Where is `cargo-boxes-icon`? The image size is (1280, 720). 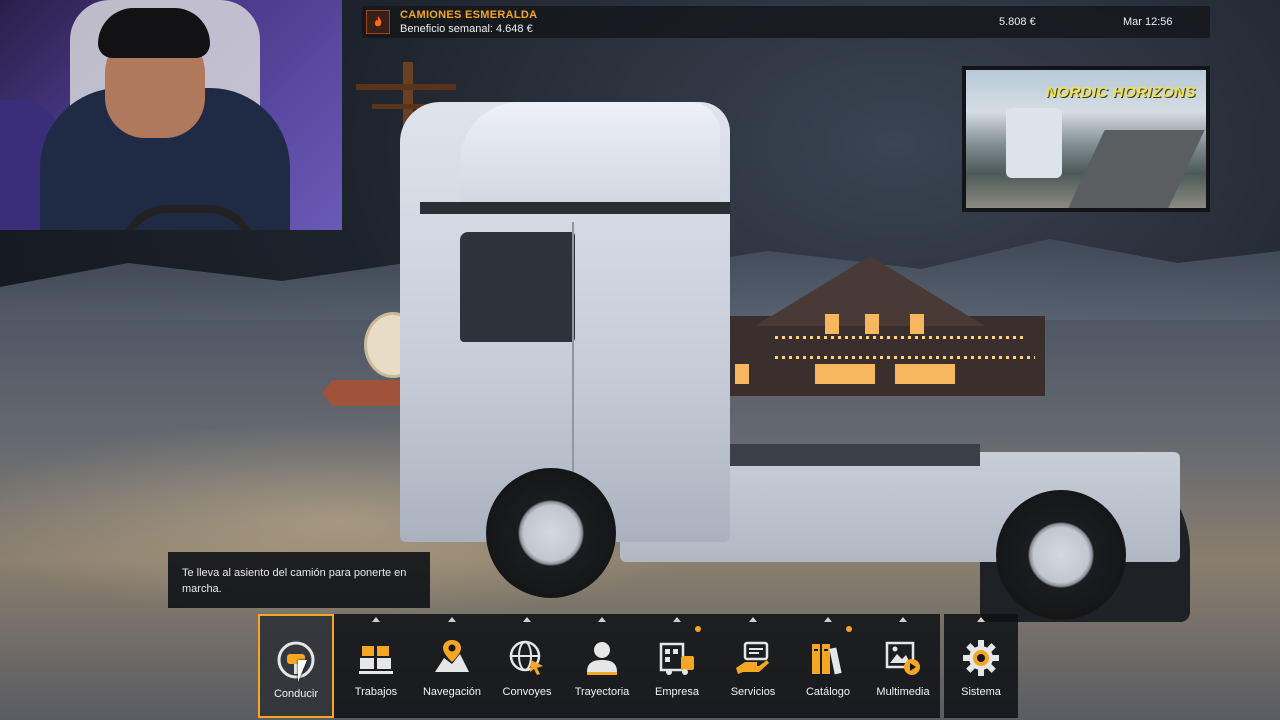
cargo-boxes-icon is located at coordinates (376, 658).